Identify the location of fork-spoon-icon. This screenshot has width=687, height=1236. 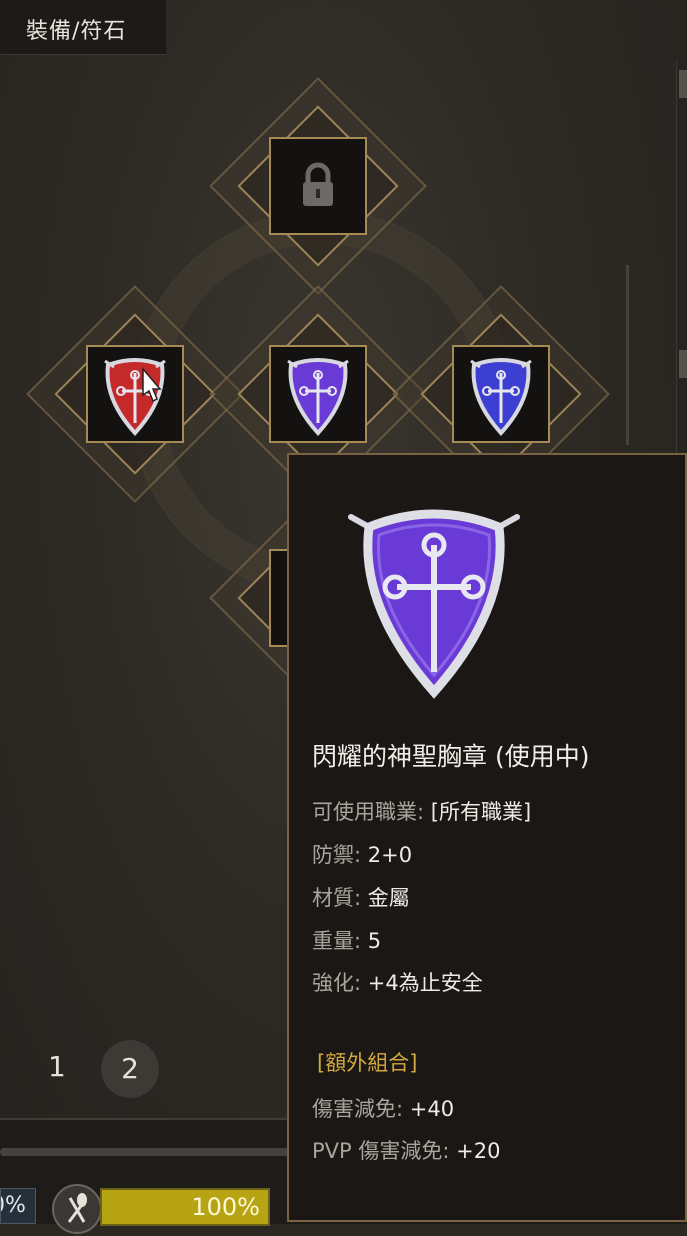
(77, 1208).